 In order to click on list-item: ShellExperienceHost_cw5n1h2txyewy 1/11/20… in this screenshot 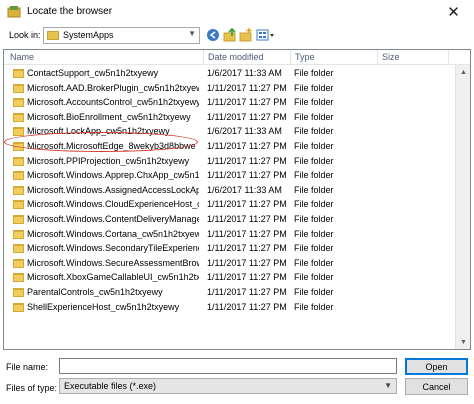, I will do `click(227, 307)`.